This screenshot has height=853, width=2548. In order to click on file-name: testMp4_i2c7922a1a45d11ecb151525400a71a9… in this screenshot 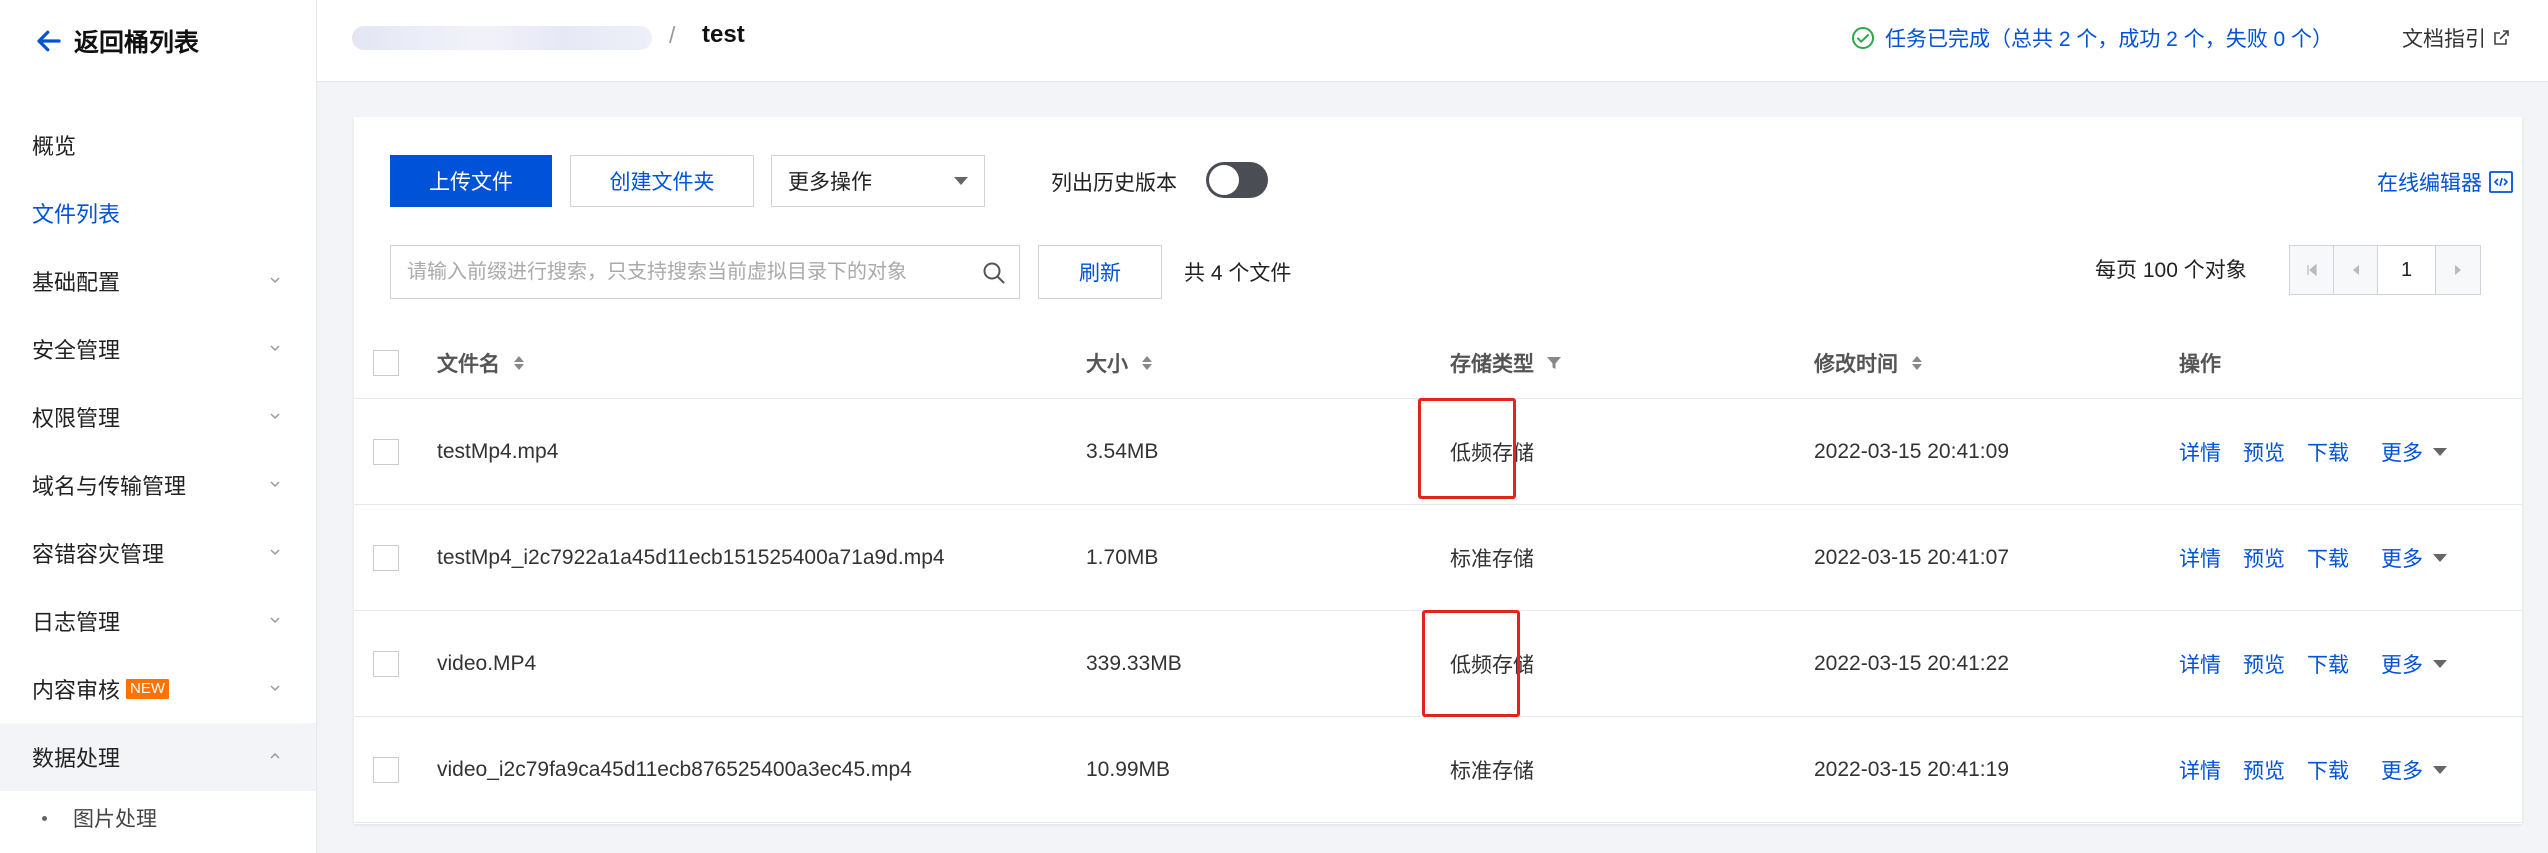, I will do `click(691, 557)`.